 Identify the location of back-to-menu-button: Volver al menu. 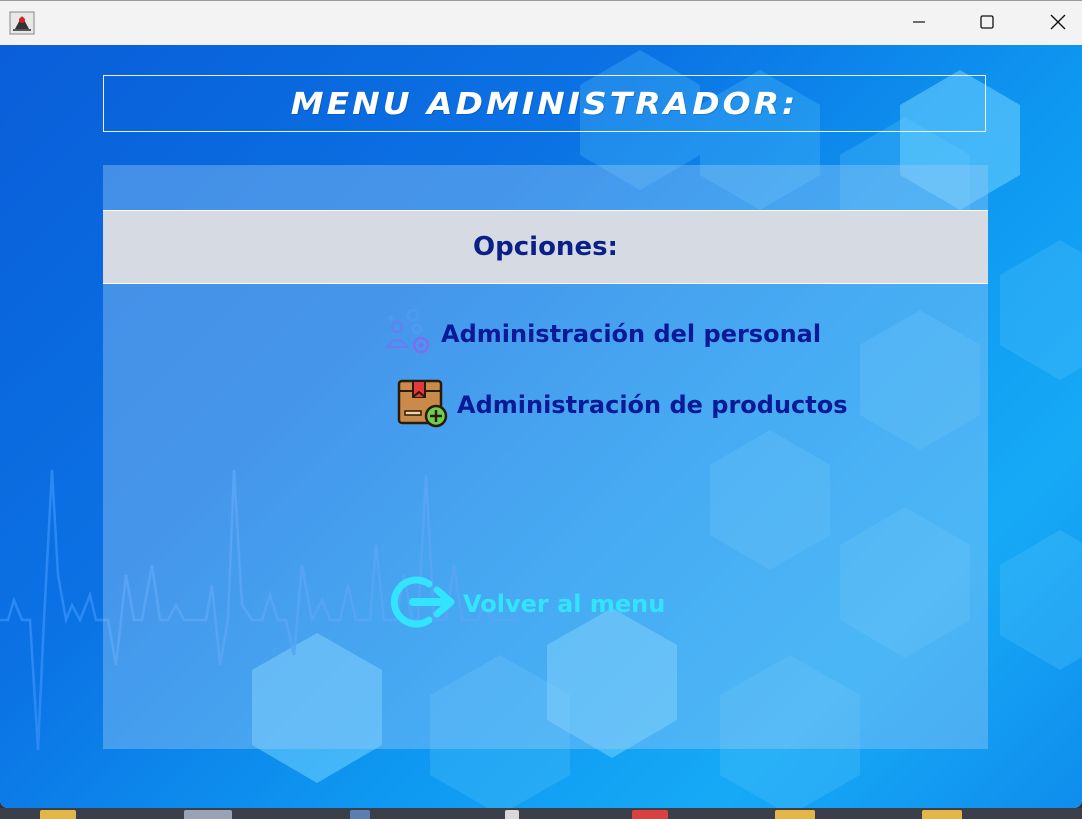
(527, 604).